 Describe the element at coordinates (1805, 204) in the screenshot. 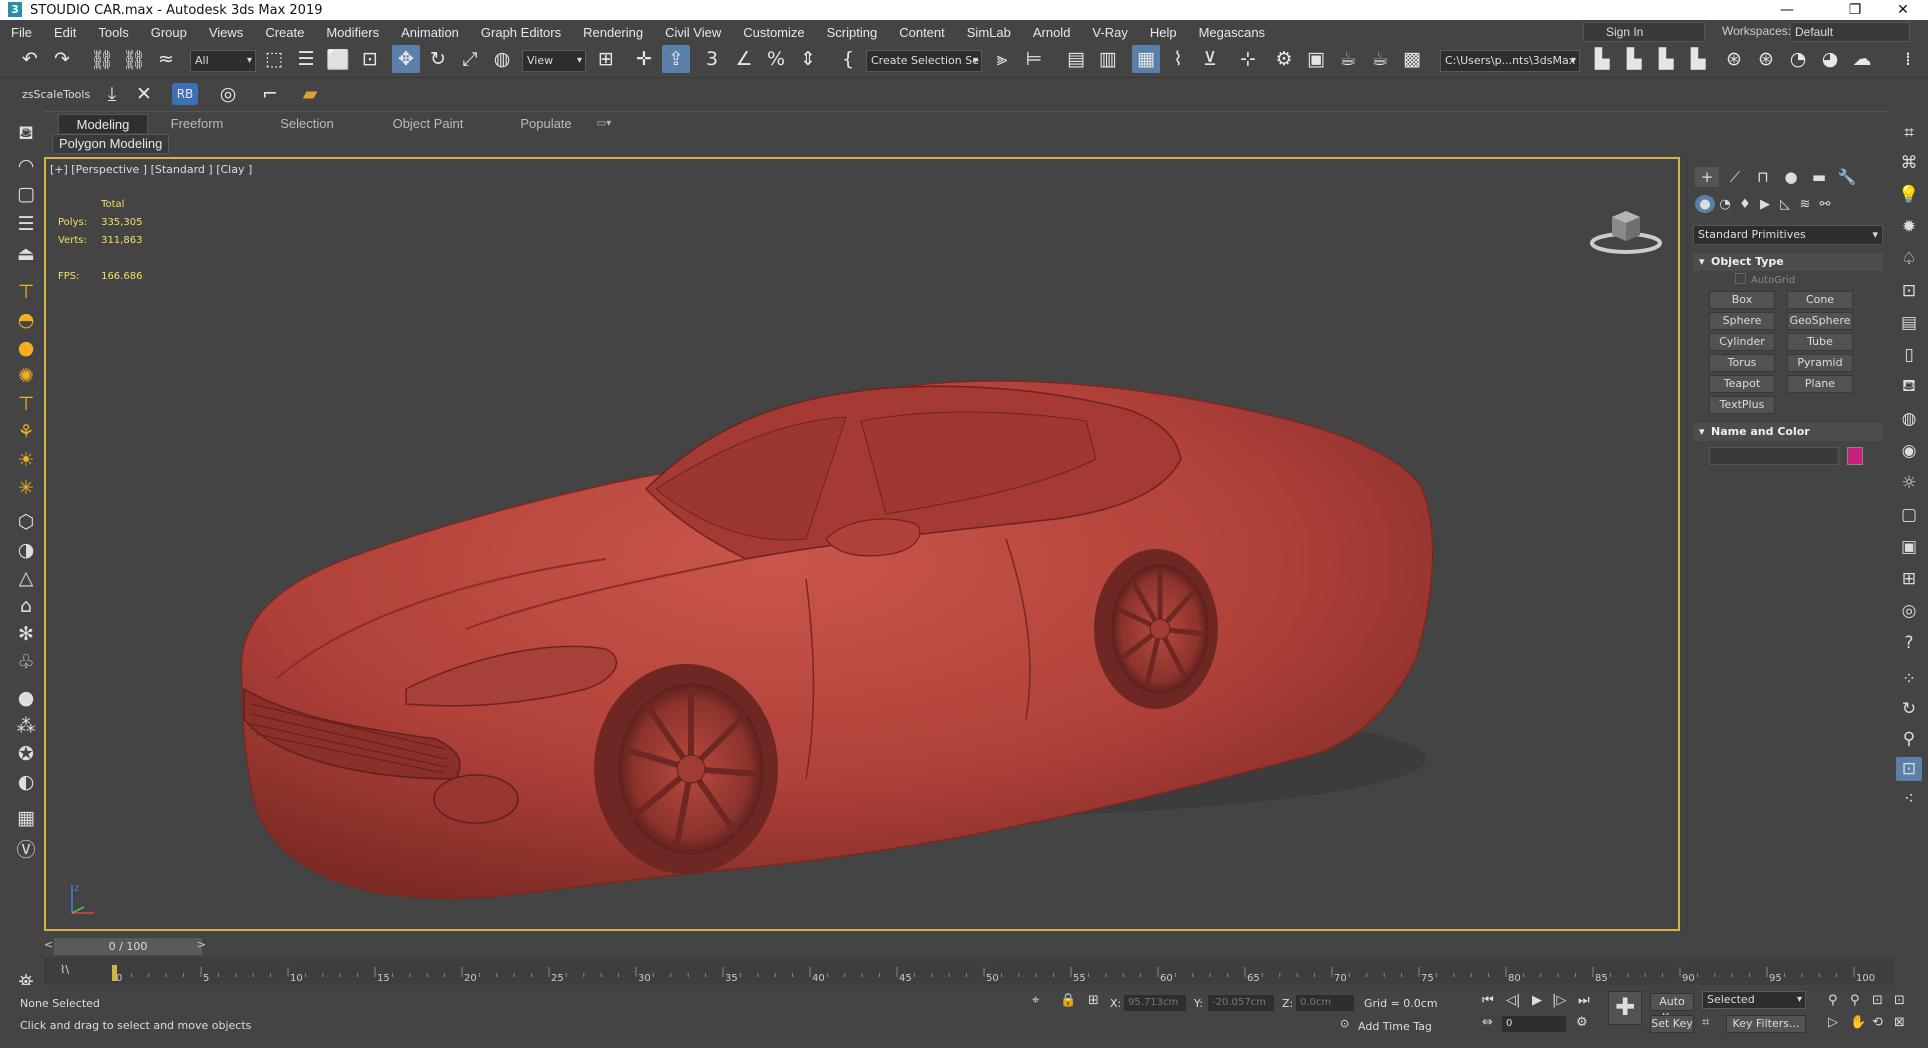

I see `spacewarps-category-icon: ≋` at that location.